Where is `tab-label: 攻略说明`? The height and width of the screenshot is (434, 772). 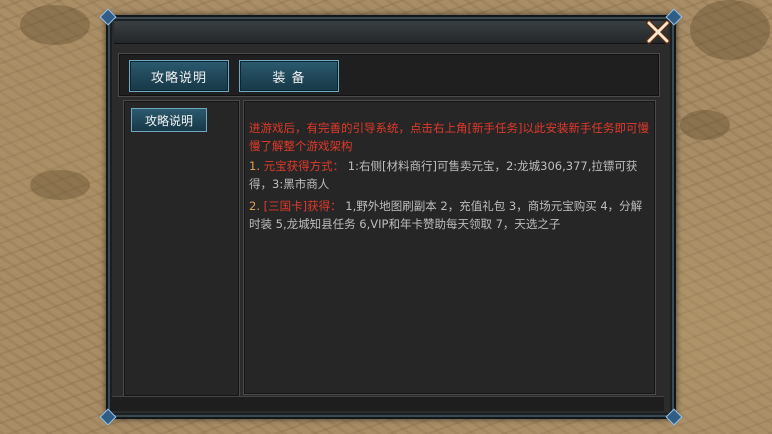
tab-label: 攻略说明 is located at coordinates (178, 78).